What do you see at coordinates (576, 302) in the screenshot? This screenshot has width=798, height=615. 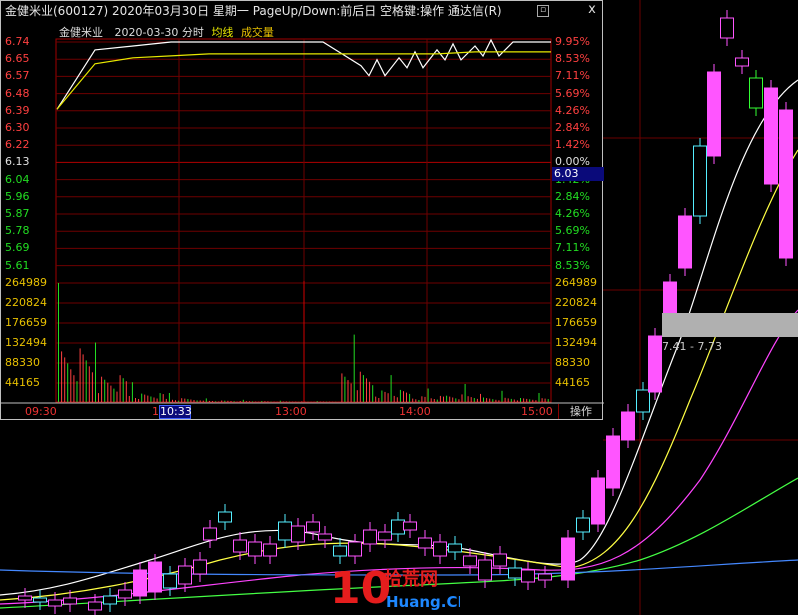 I see `volume-tick-label: 220824` at bounding box center [576, 302].